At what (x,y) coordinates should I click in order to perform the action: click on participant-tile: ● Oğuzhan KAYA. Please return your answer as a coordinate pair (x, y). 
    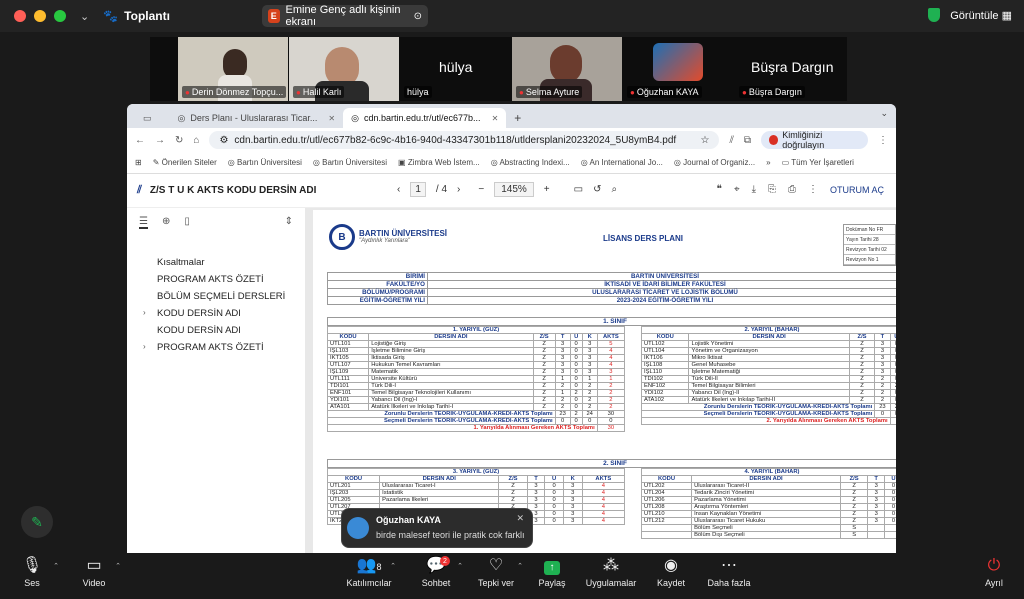
    Looking at the image, I should click on (678, 69).